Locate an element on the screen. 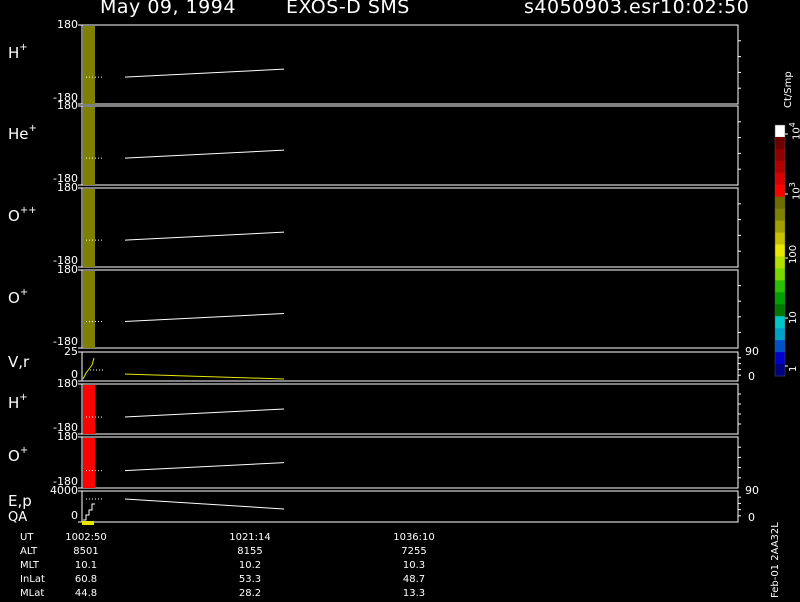  colorbar-tick-base: 1 is located at coordinates (793, 368).